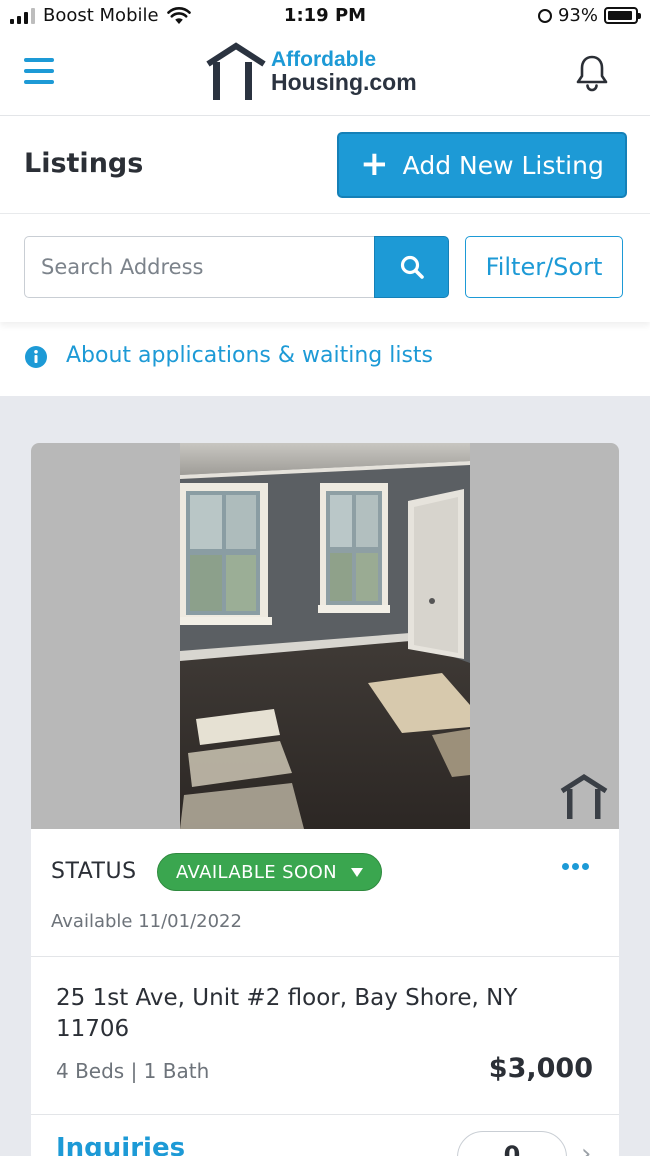  What do you see at coordinates (84, 163) in the screenshot?
I see `page-title: Listings` at bounding box center [84, 163].